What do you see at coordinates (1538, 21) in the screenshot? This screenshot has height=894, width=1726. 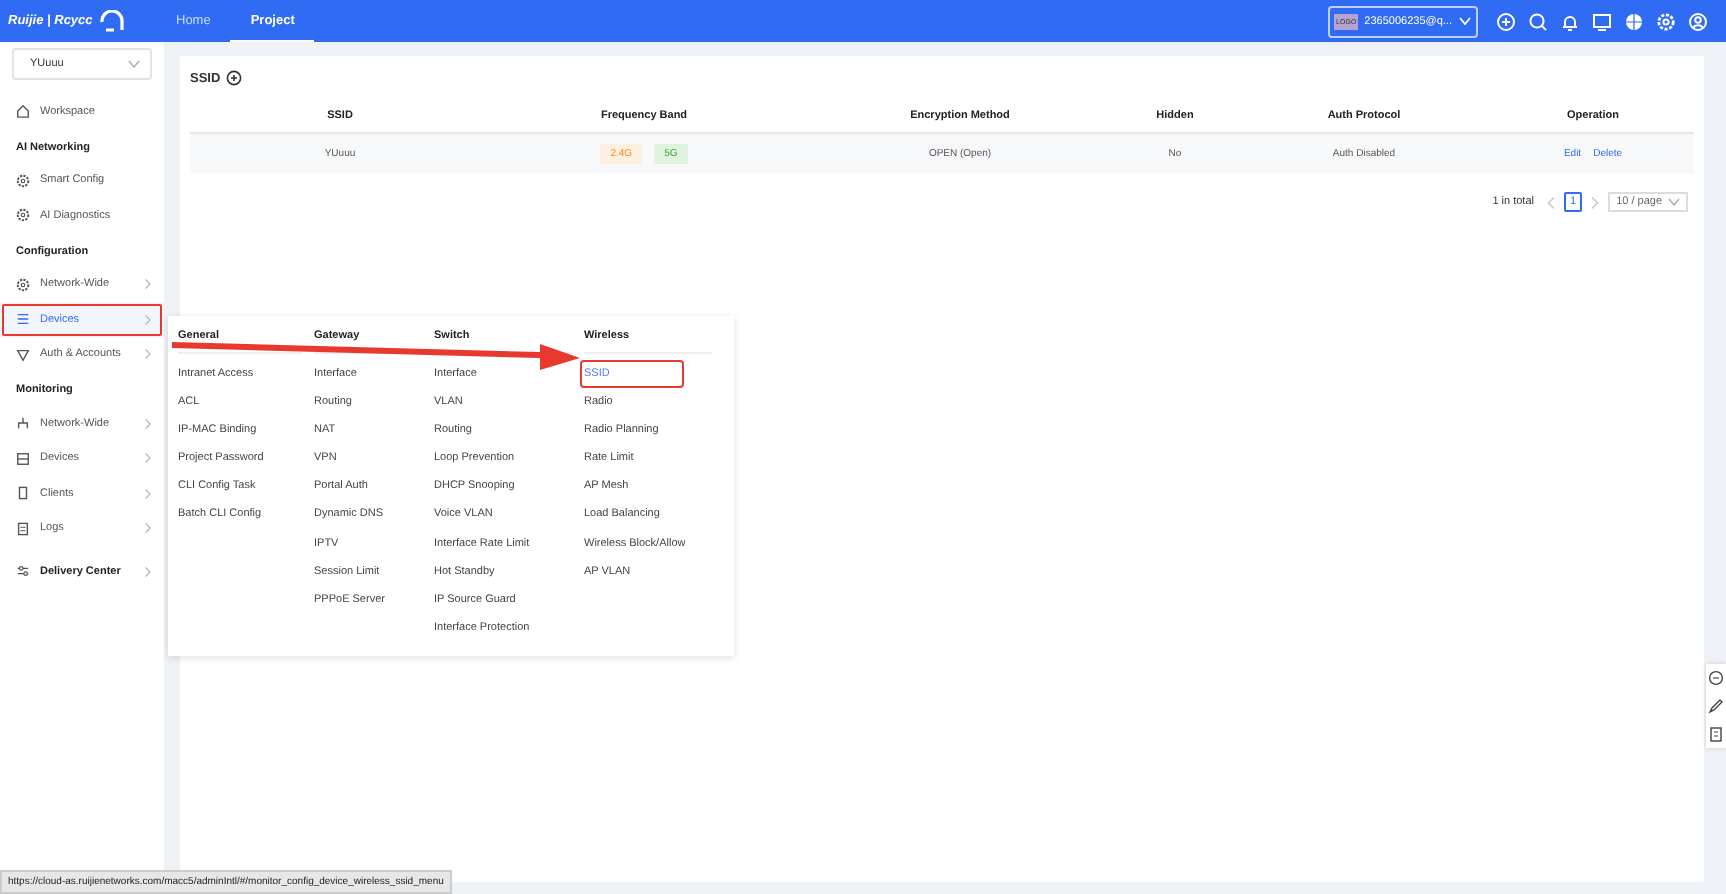 I see `search-icon` at bounding box center [1538, 21].